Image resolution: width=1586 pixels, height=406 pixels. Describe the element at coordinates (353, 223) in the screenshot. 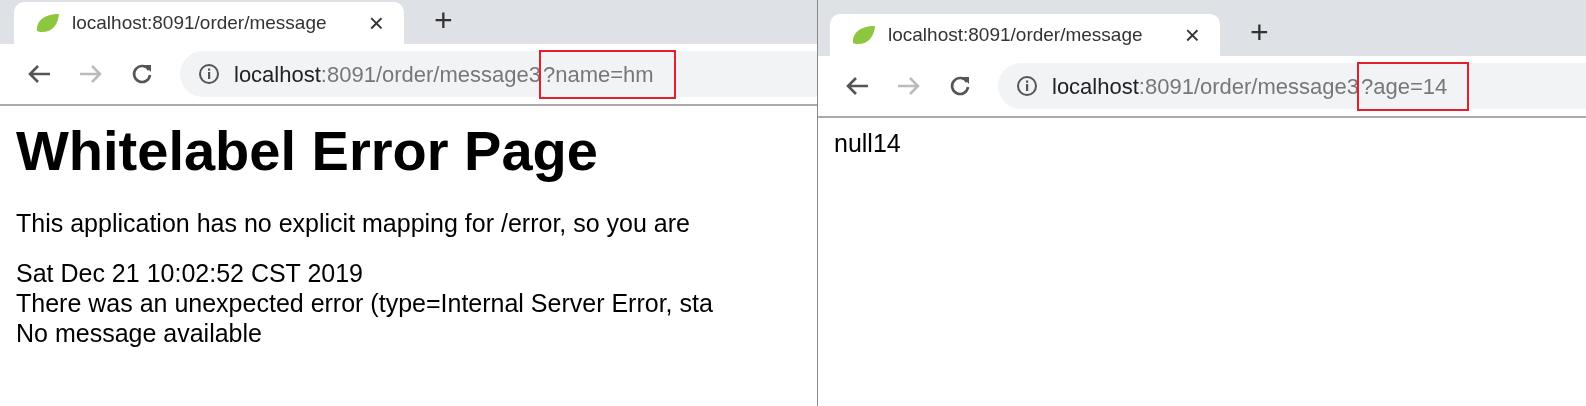

I see `paragraph: This application has no explicit mapping for /error, so you are` at that location.